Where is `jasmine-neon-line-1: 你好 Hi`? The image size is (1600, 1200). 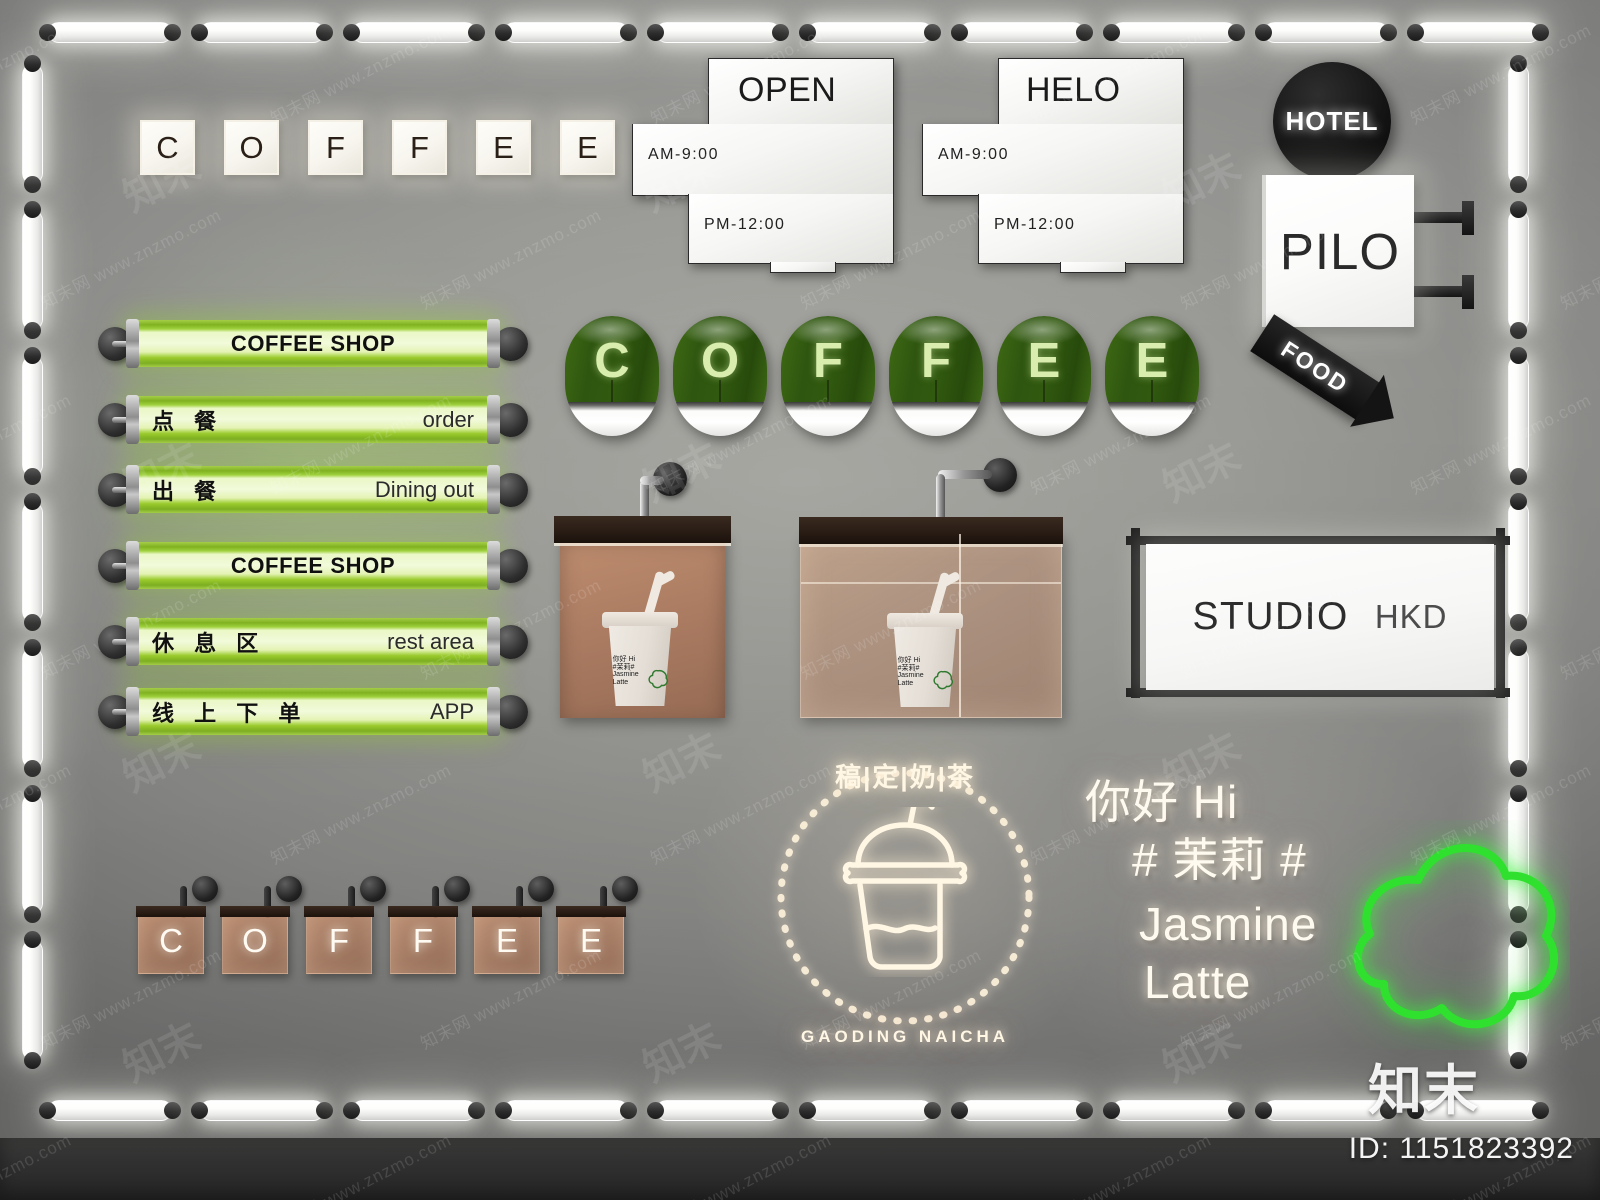 jasmine-neon-line-1: 你好 Hi is located at coordinates (1162, 802).